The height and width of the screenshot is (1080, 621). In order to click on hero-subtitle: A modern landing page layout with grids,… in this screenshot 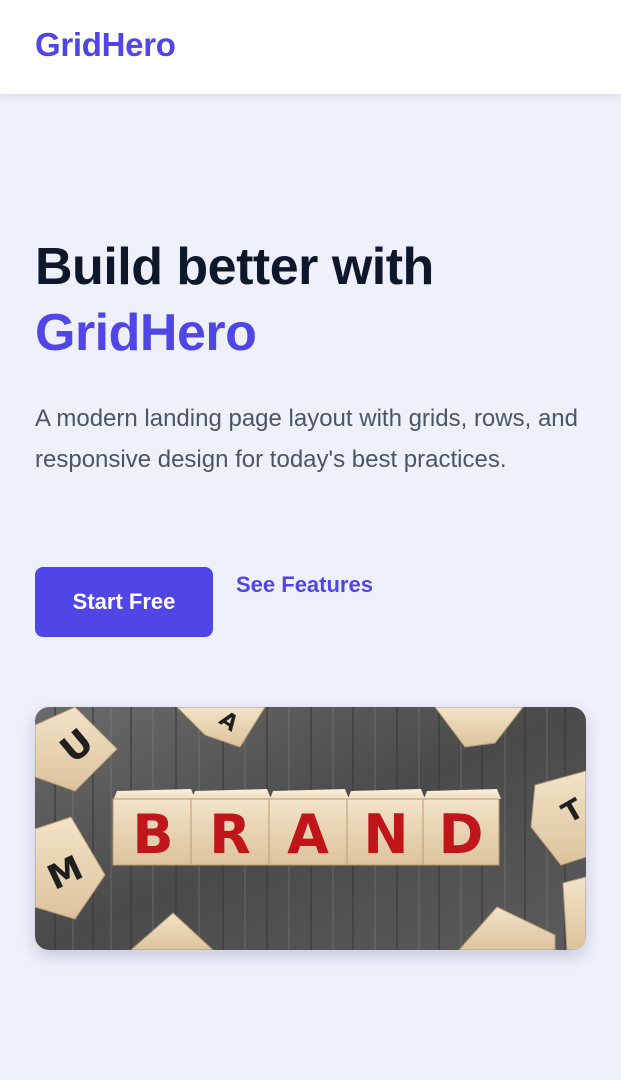, I will do `click(306, 439)`.